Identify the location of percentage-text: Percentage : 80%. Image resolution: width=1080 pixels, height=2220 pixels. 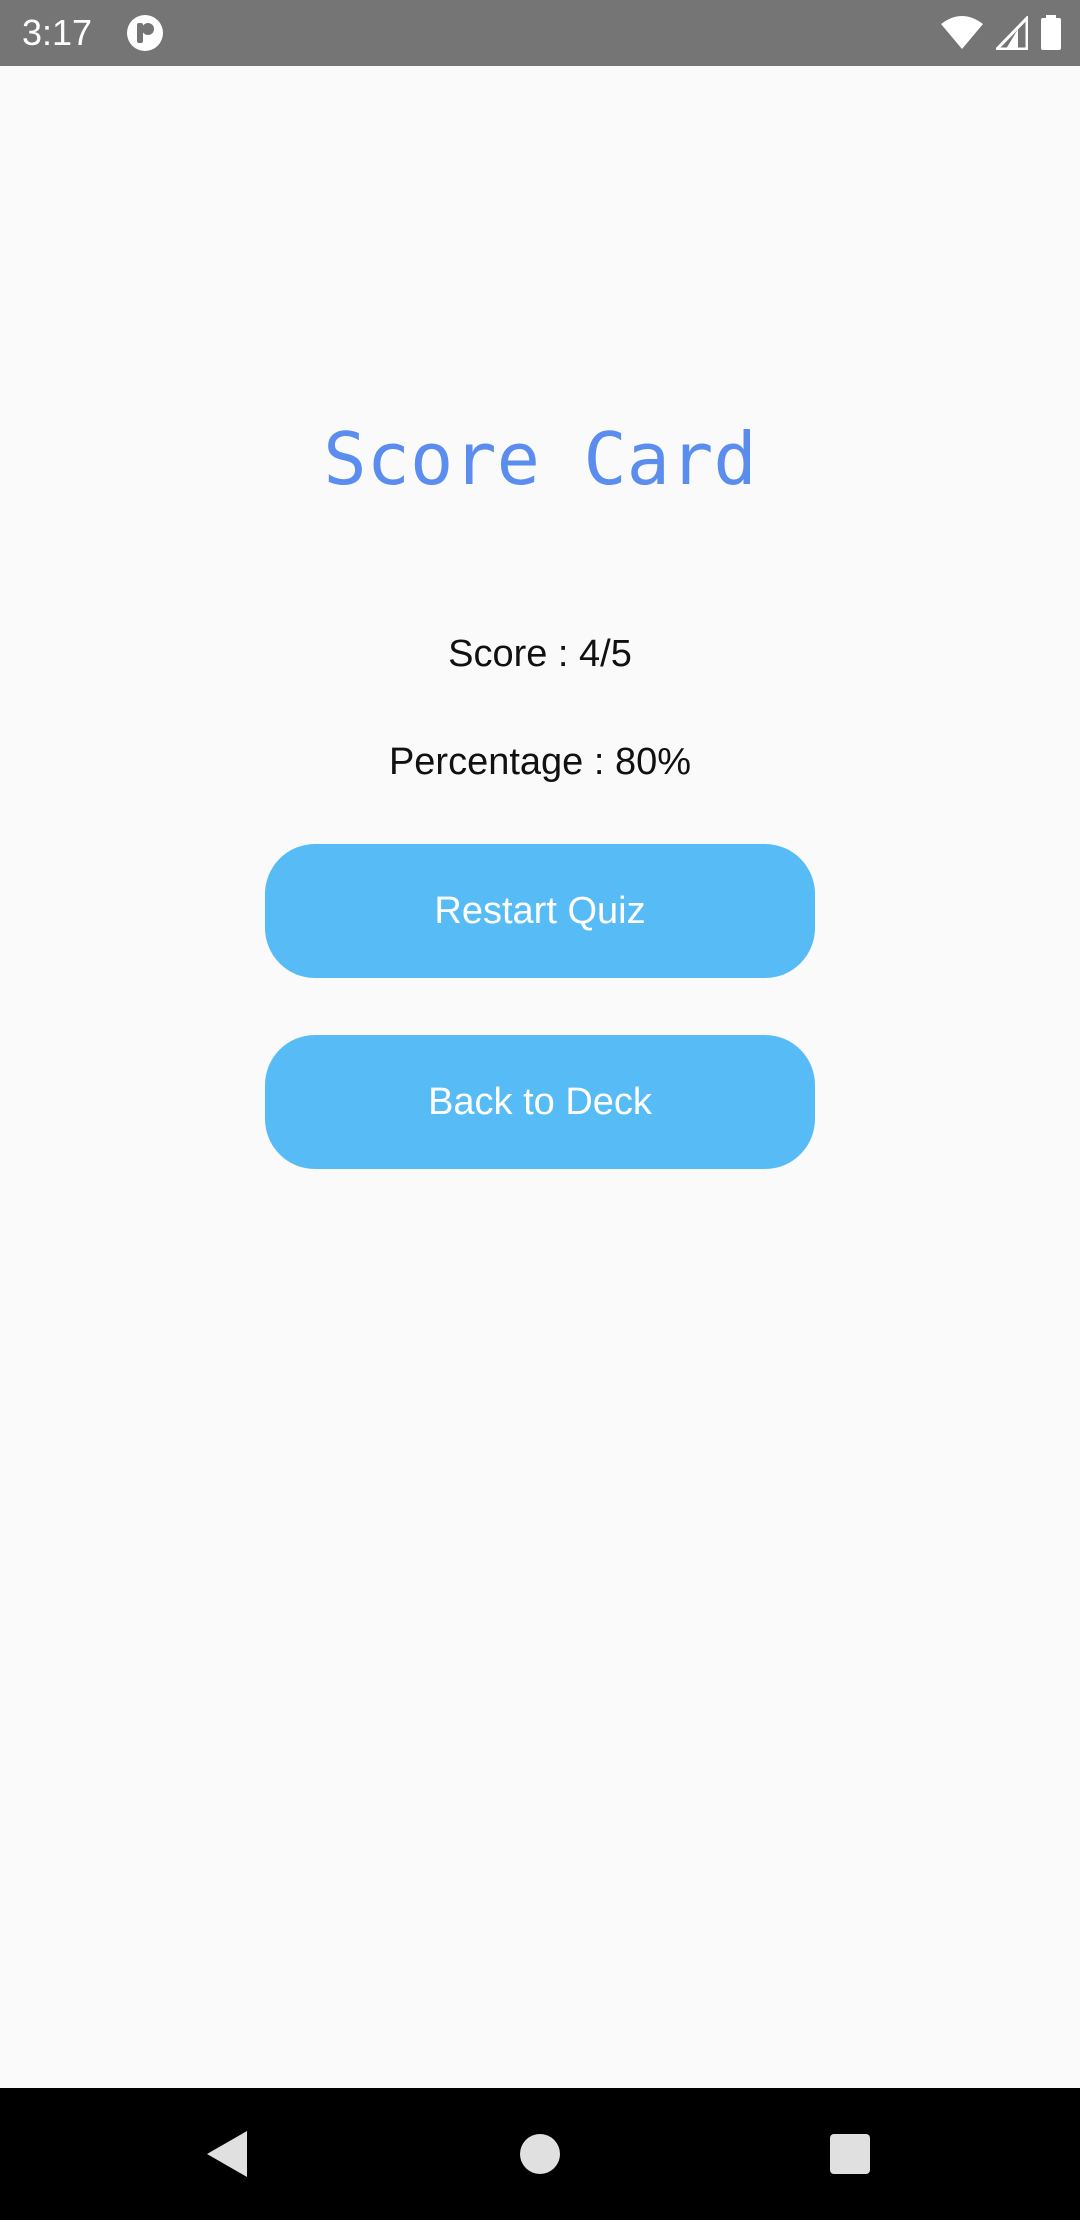
(540, 762).